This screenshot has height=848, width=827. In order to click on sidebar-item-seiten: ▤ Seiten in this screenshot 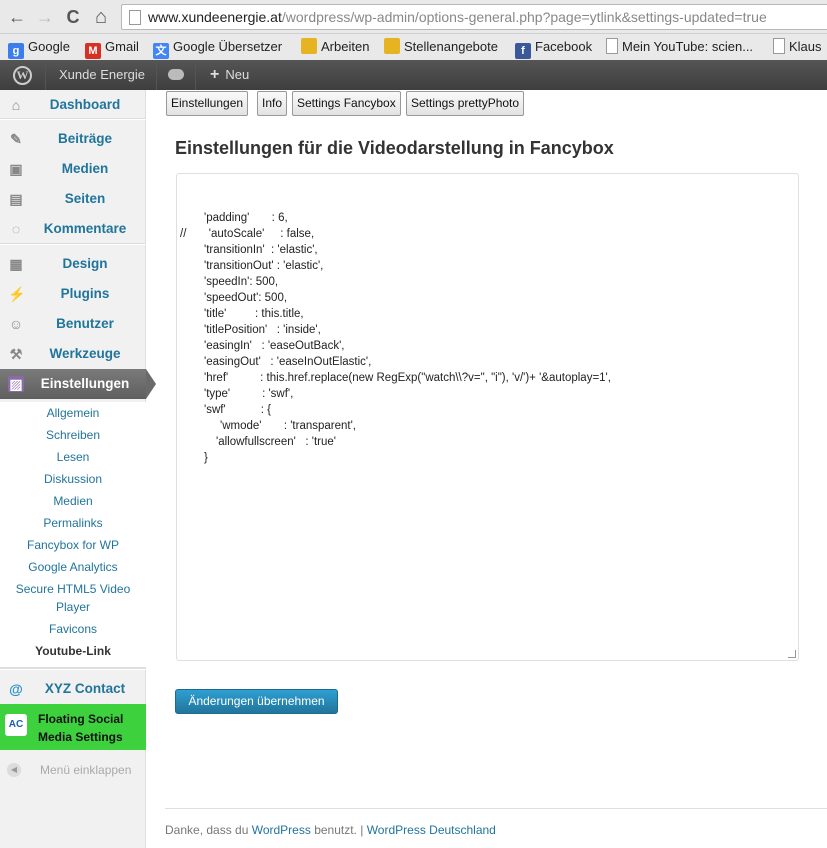, I will do `click(73, 199)`.